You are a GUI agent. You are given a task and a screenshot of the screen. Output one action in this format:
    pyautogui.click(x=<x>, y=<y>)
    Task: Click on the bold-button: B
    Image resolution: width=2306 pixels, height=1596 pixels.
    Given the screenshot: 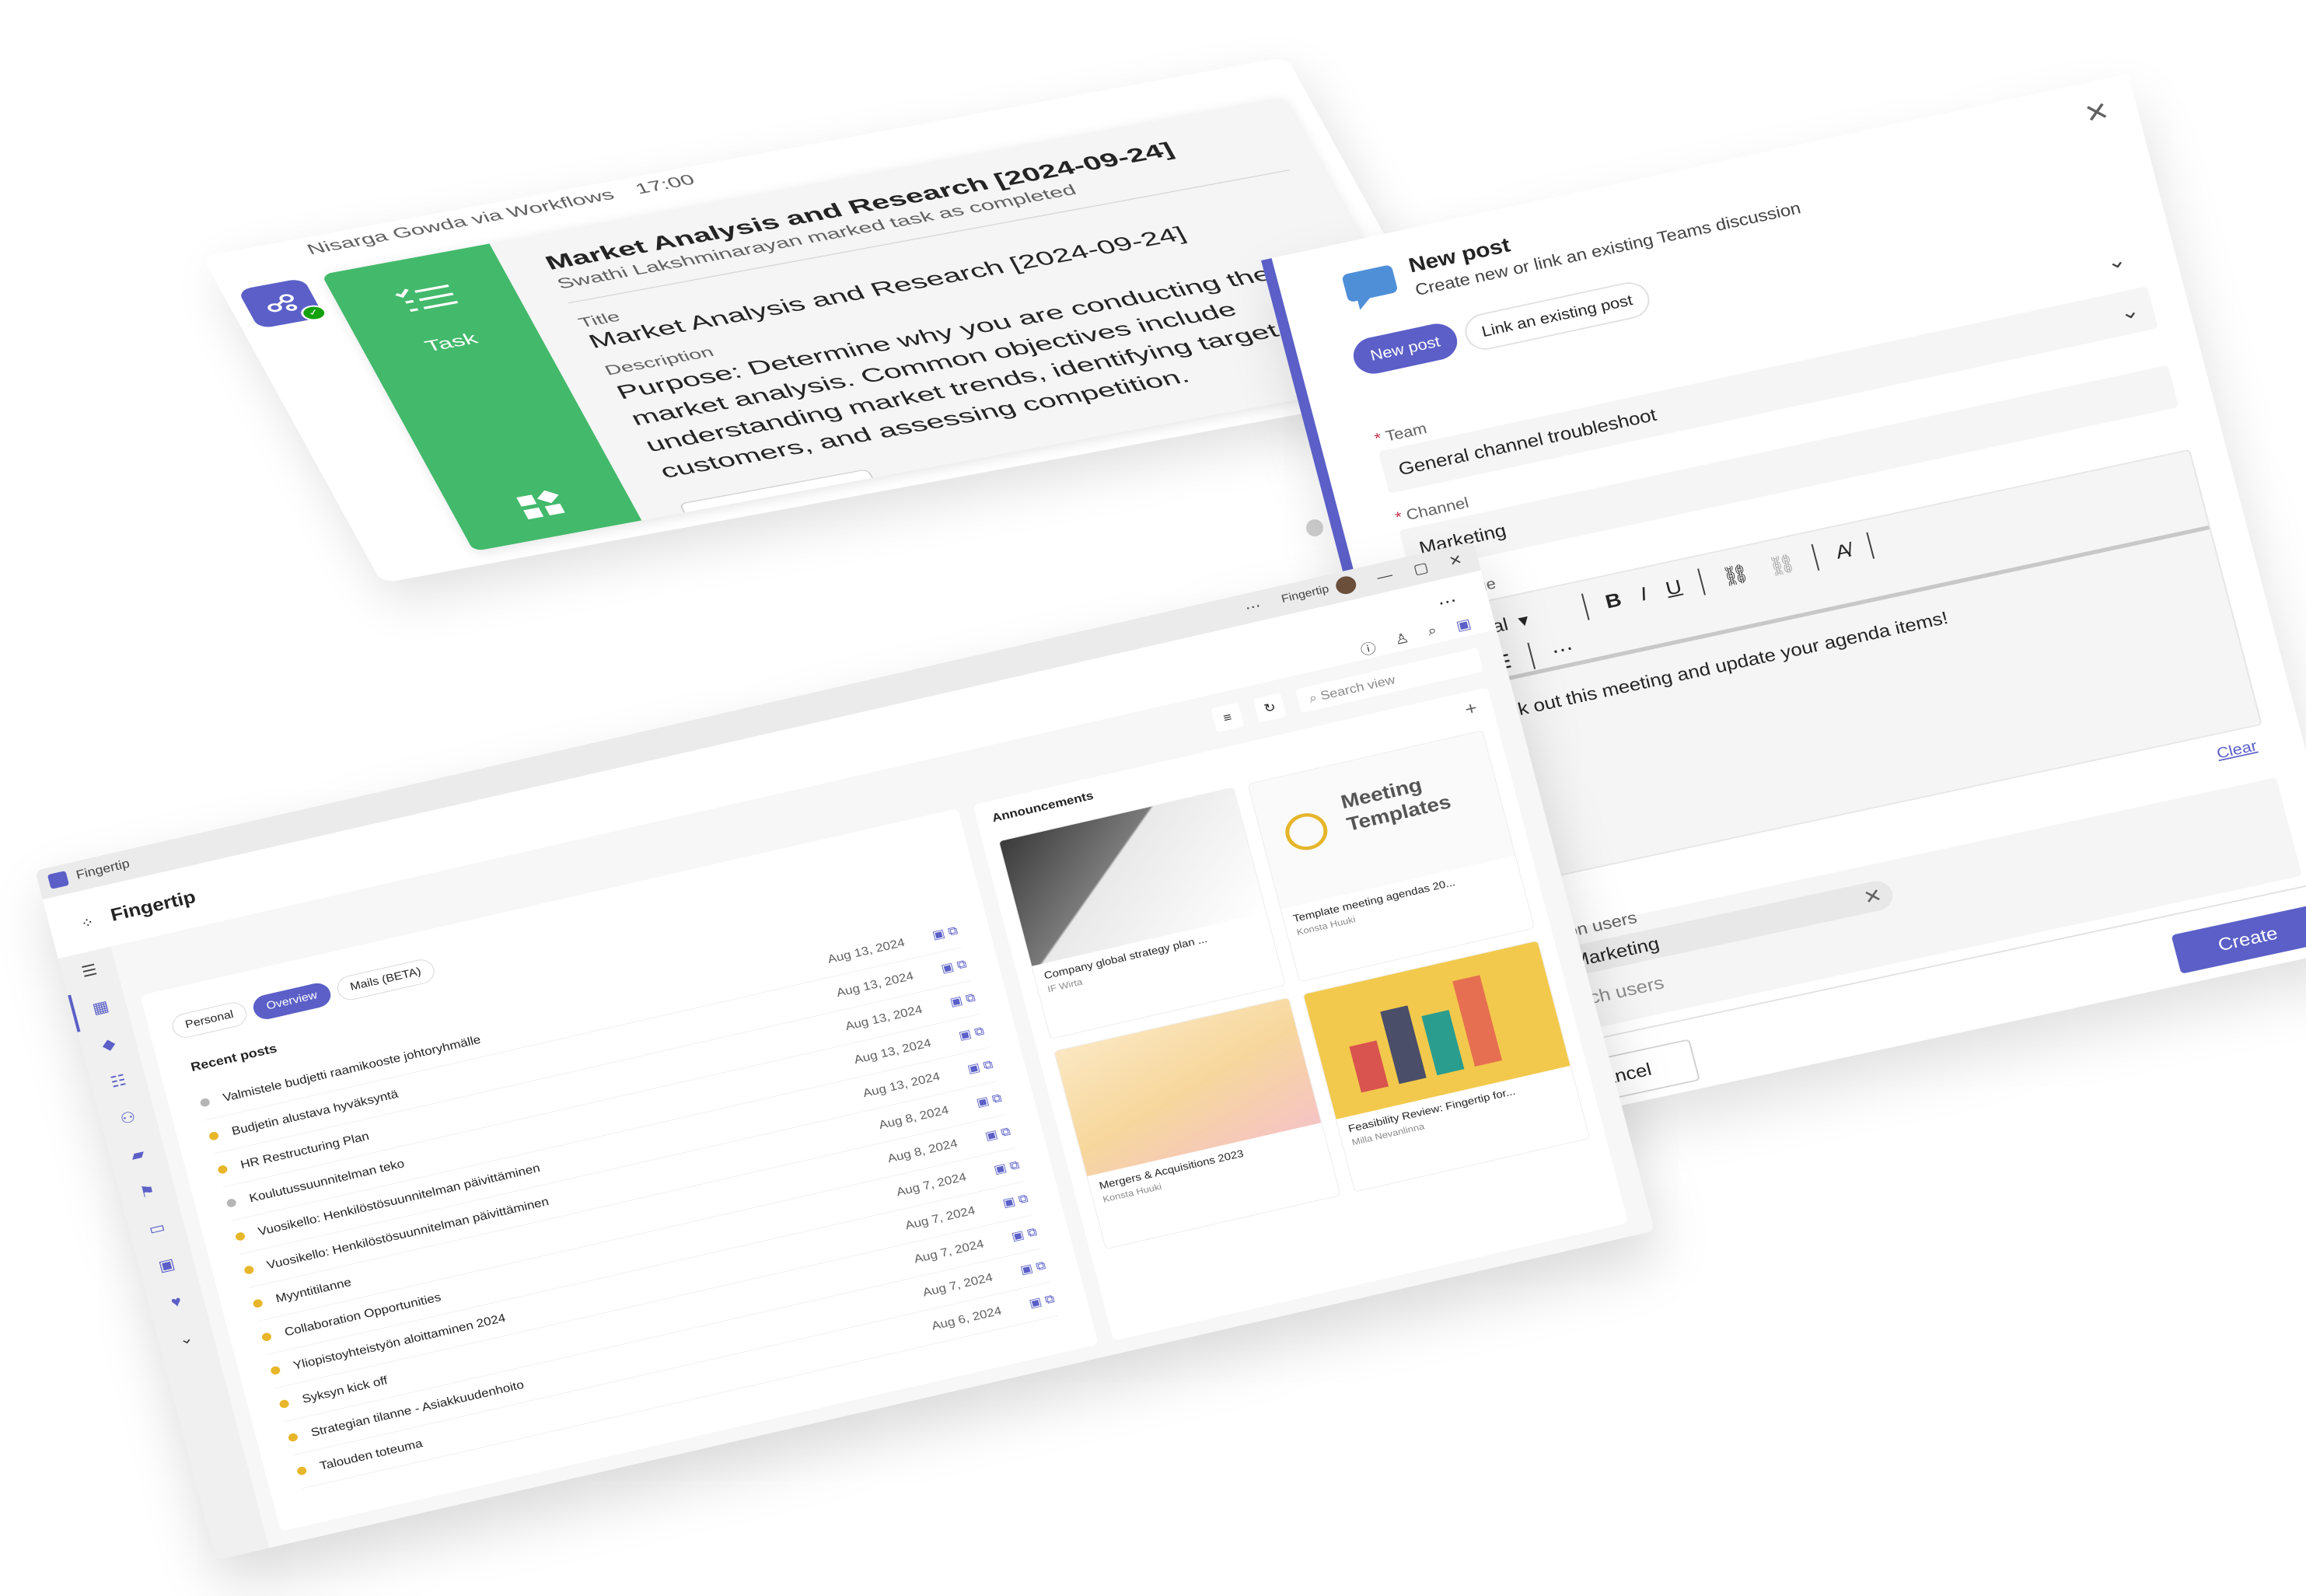 What is the action you would take?
    pyautogui.click(x=1614, y=601)
    